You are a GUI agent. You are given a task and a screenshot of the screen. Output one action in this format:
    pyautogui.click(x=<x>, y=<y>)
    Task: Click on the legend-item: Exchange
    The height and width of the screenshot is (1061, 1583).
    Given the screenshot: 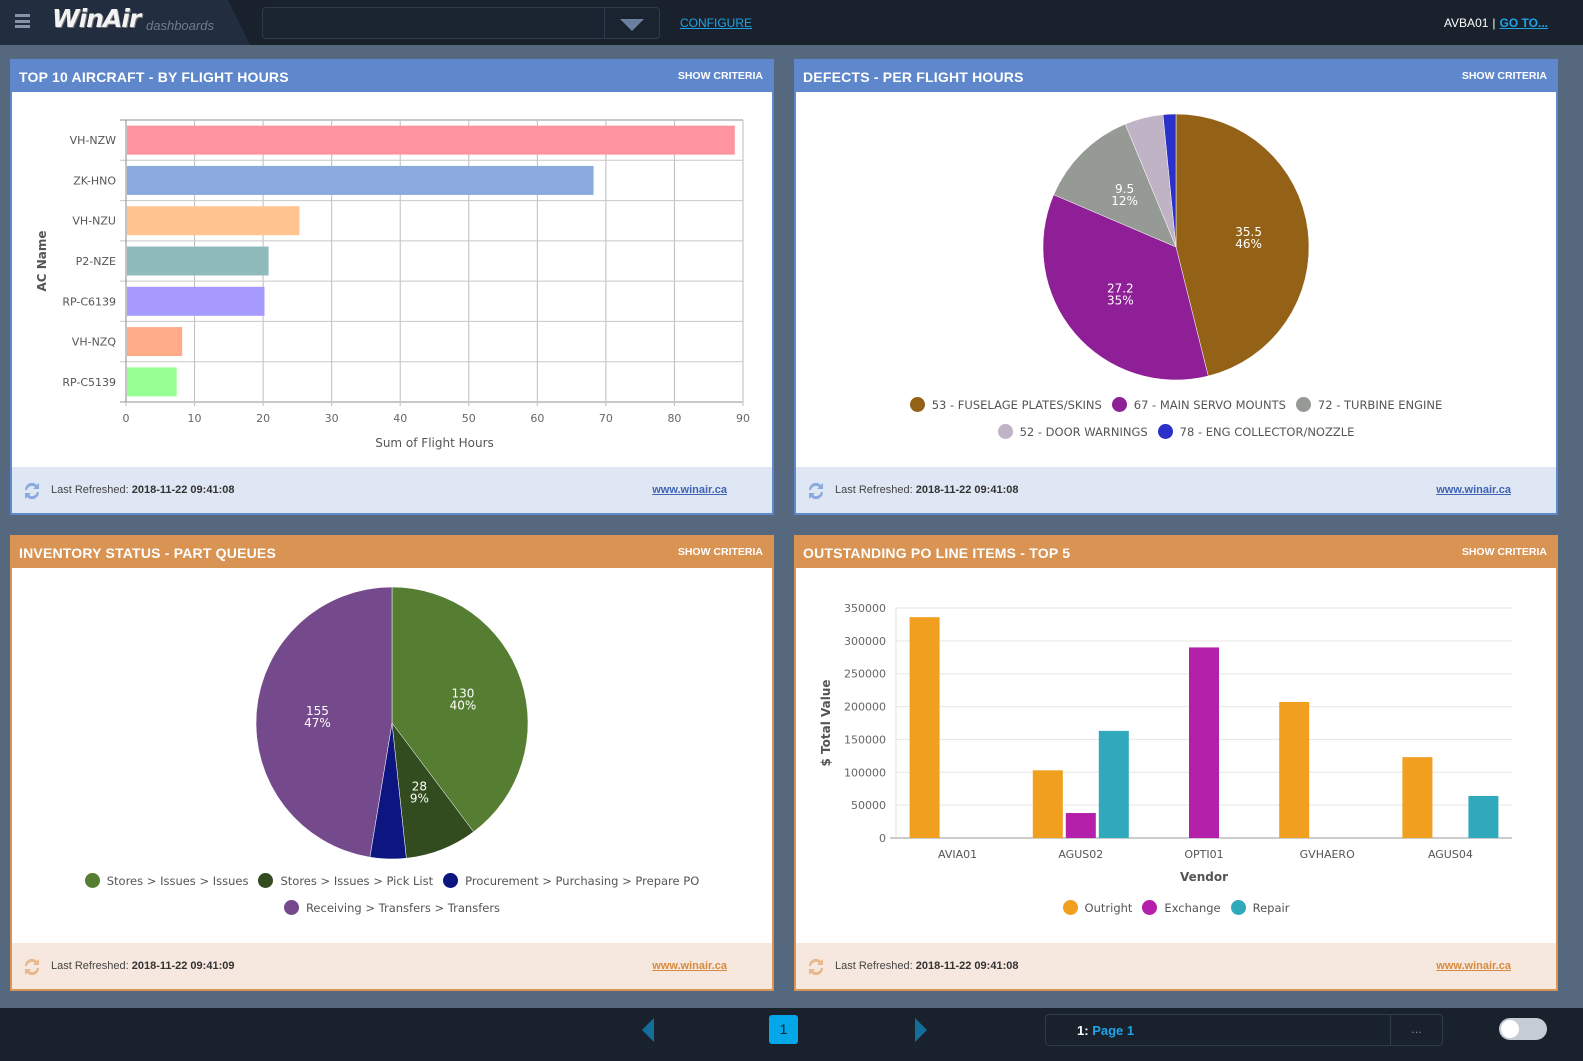 What is the action you would take?
    pyautogui.click(x=1181, y=908)
    